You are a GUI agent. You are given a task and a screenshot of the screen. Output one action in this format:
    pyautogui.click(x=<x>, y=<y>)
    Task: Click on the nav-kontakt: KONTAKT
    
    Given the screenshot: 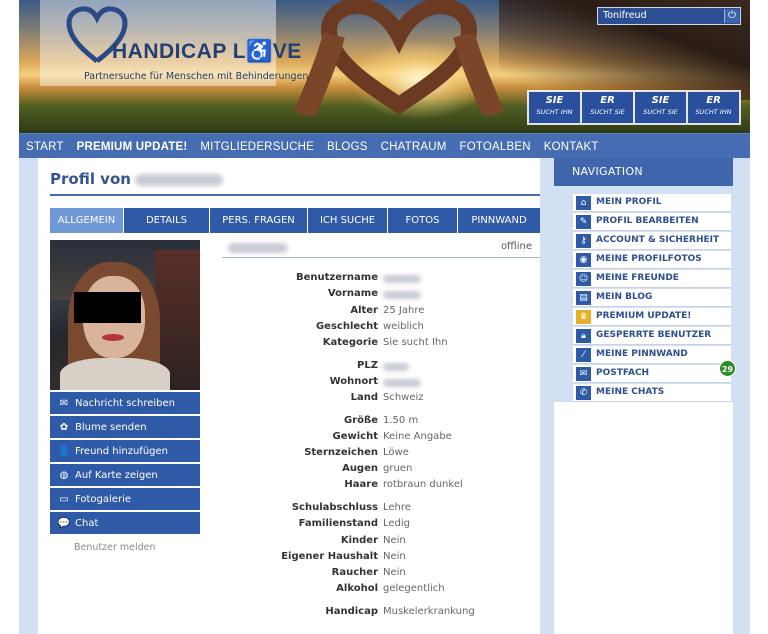 What is the action you would take?
    pyautogui.click(x=568, y=147)
    